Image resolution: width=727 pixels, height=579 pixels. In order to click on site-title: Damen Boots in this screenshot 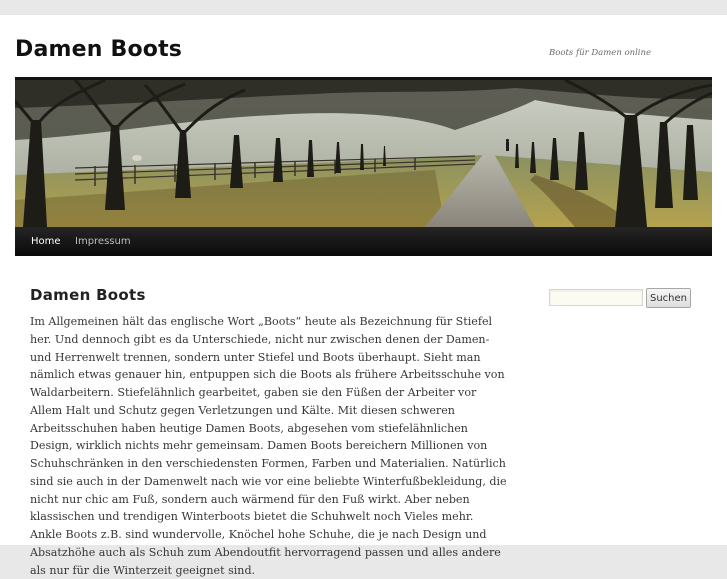, I will do `click(98, 49)`.